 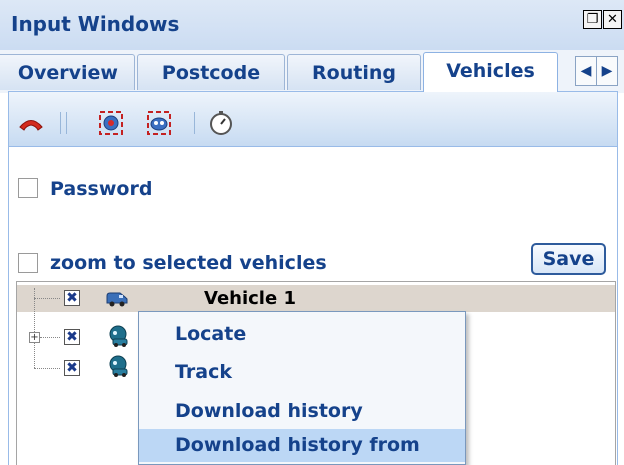 I want to click on vehicle-1-label: Vehicle 1, so click(x=250, y=298).